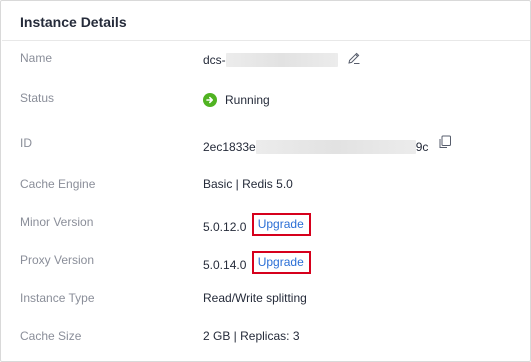 The height and width of the screenshot is (362, 531). I want to click on minor-version-upgrade-link: Upgrade, so click(281, 224).